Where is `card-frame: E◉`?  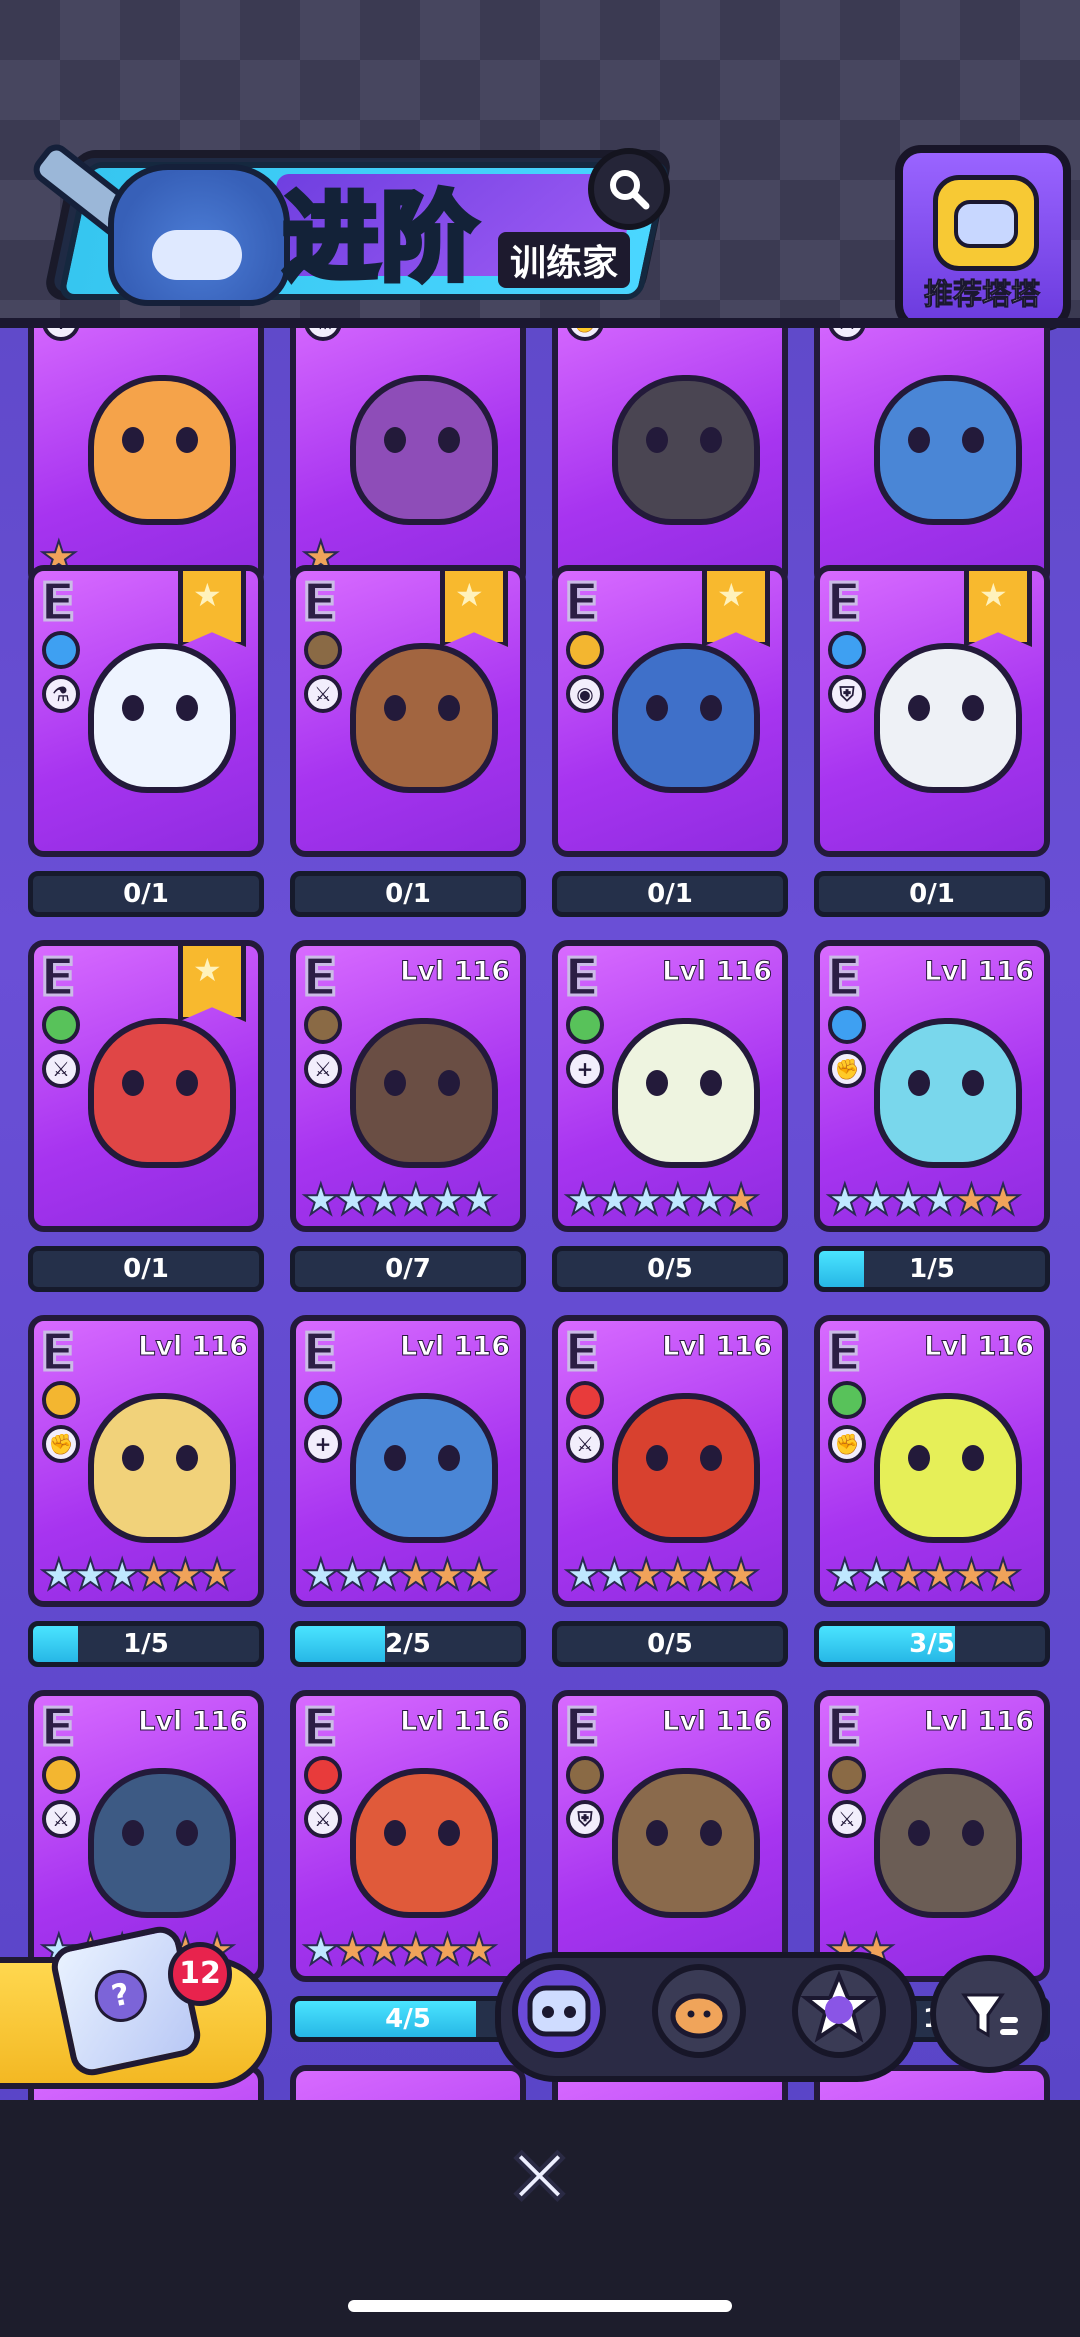 card-frame: E◉ is located at coordinates (670, 711).